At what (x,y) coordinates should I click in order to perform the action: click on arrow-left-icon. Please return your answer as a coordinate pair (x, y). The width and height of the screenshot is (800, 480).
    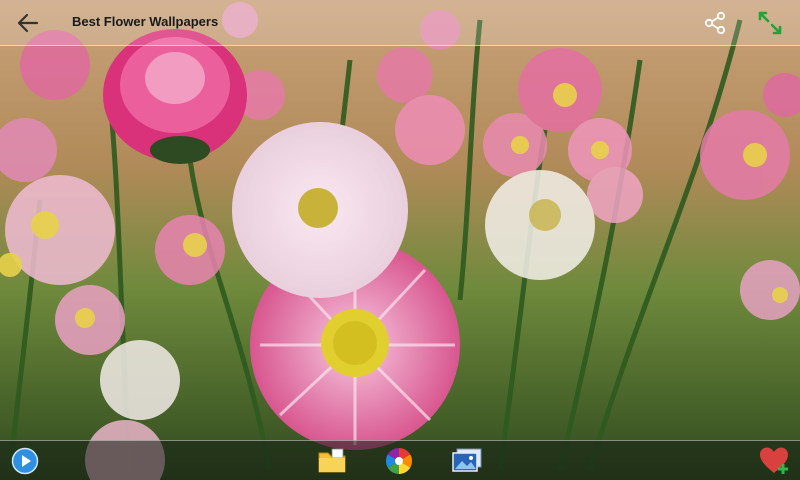
    Looking at the image, I should click on (28, 23).